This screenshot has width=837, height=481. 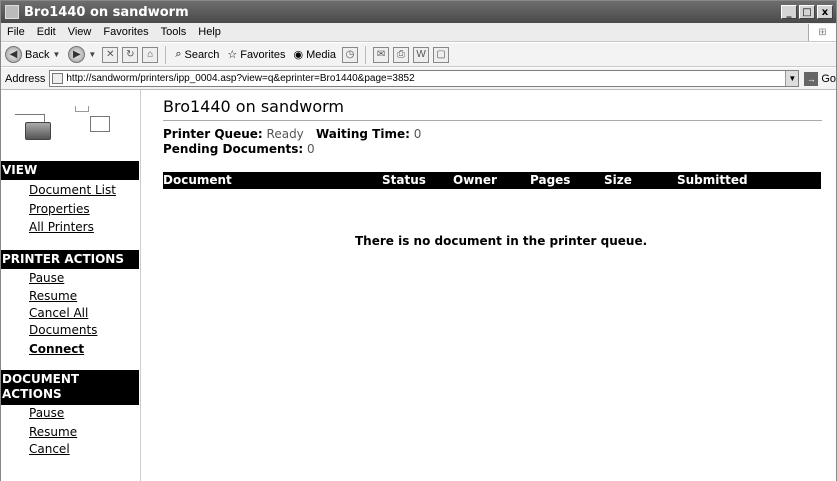 I want to click on go-arrow-icon: →, so click(x=811, y=78).